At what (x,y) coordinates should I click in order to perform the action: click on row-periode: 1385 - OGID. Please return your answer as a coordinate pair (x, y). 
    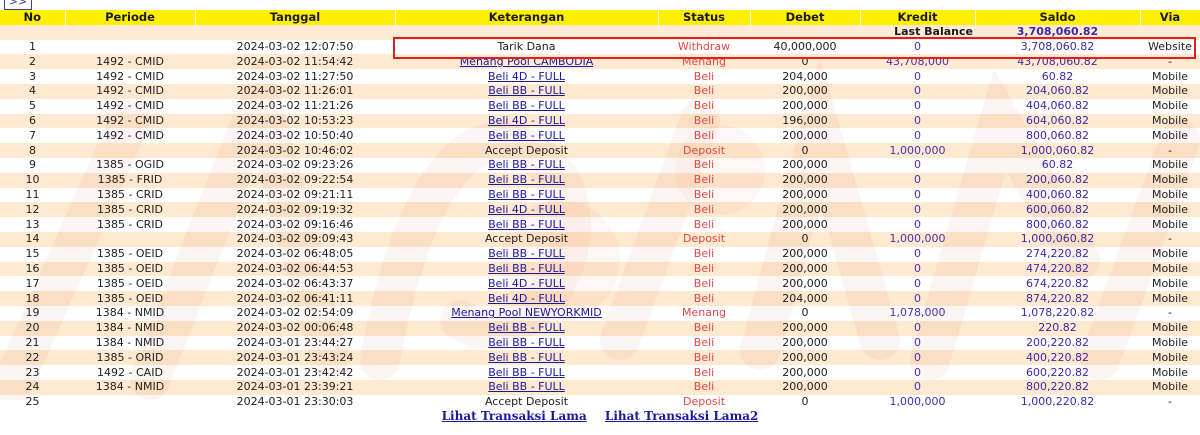
    Looking at the image, I should click on (130, 165).